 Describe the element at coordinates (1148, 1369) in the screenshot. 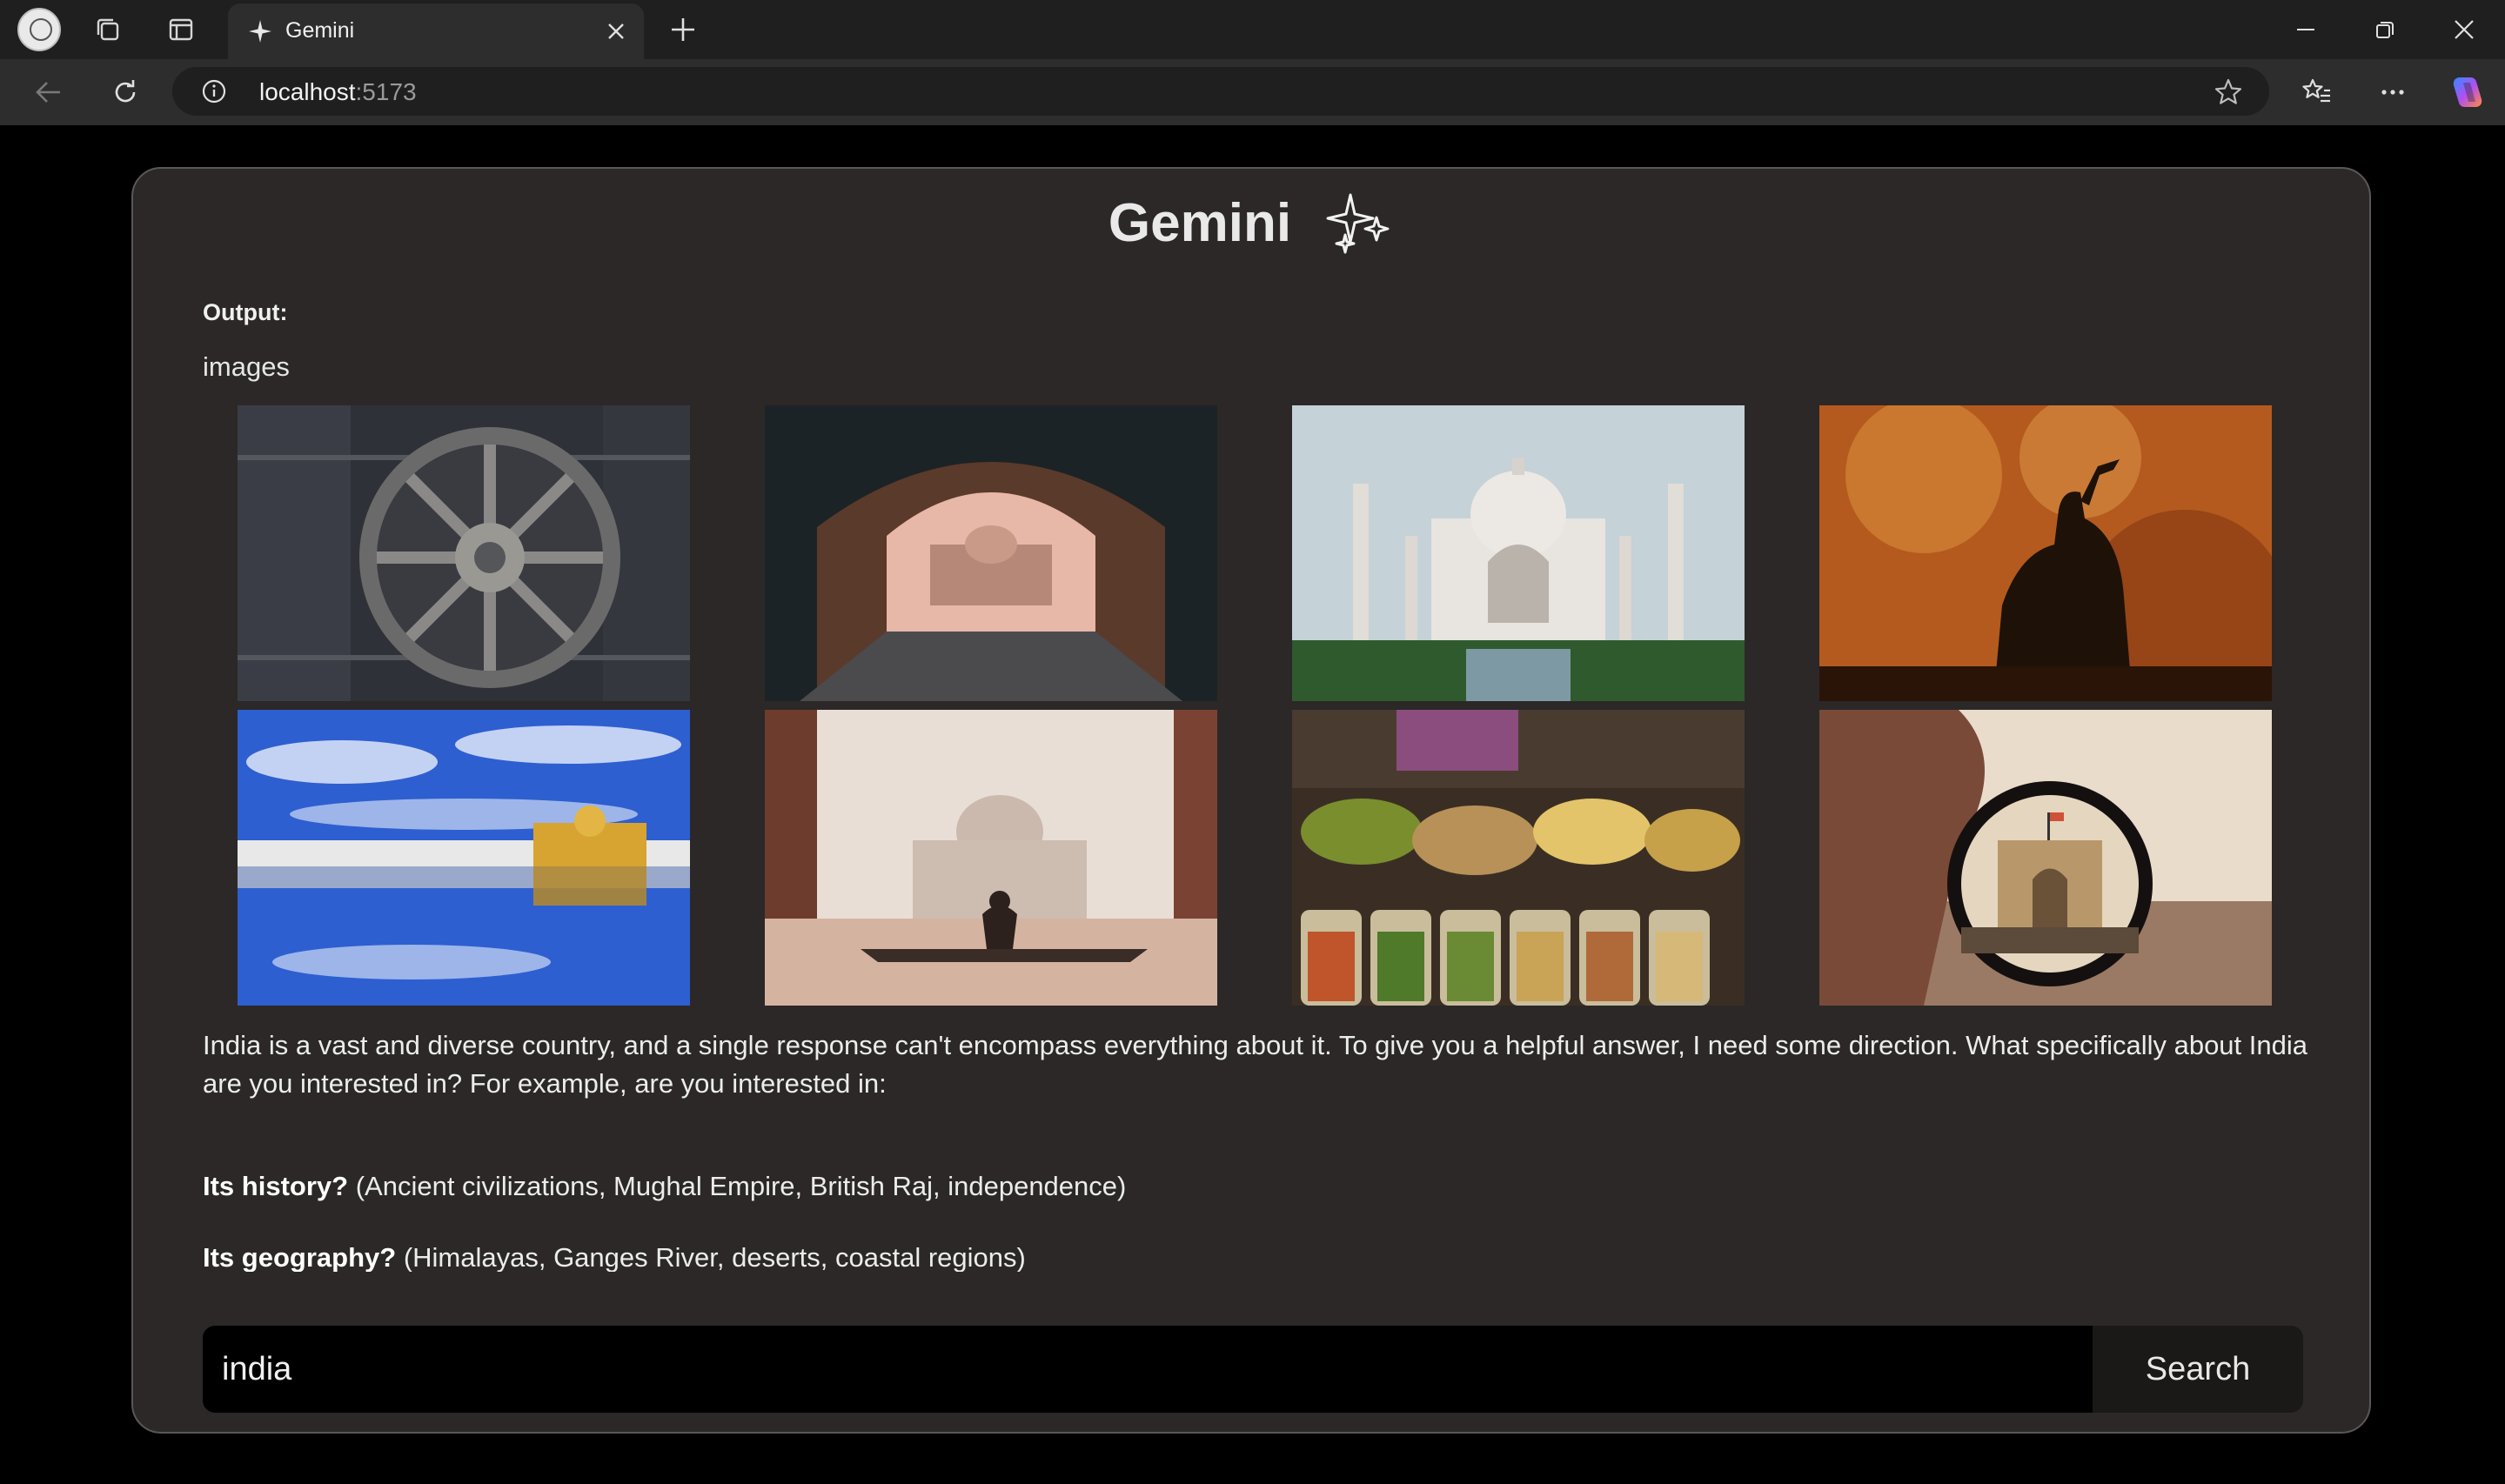

I see `search-input` at that location.